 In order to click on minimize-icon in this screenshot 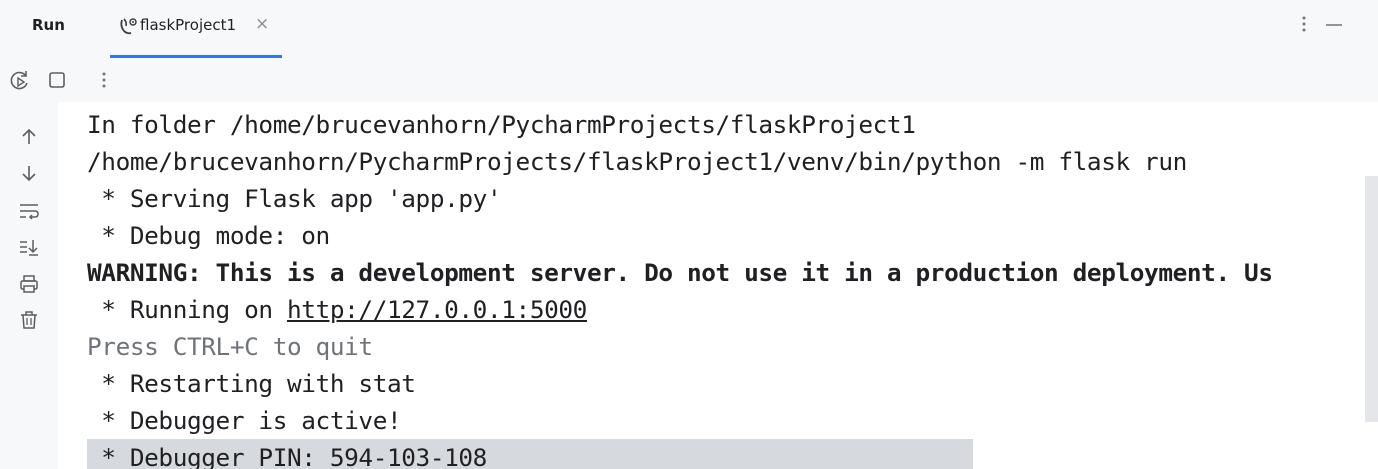, I will do `click(1334, 24)`.